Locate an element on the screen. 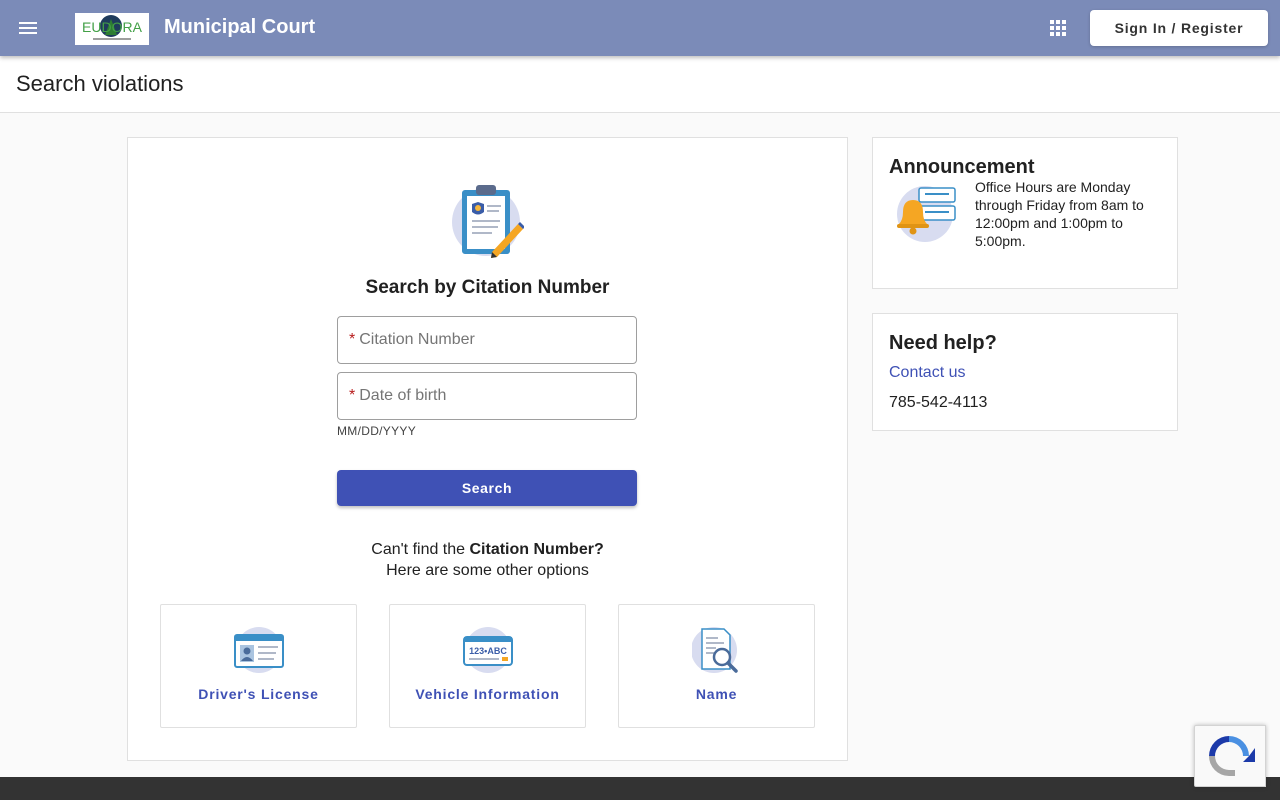 The height and width of the screenshot is (800, 1280). contact-us-link: Contact us is located at coordinates (927, 373).